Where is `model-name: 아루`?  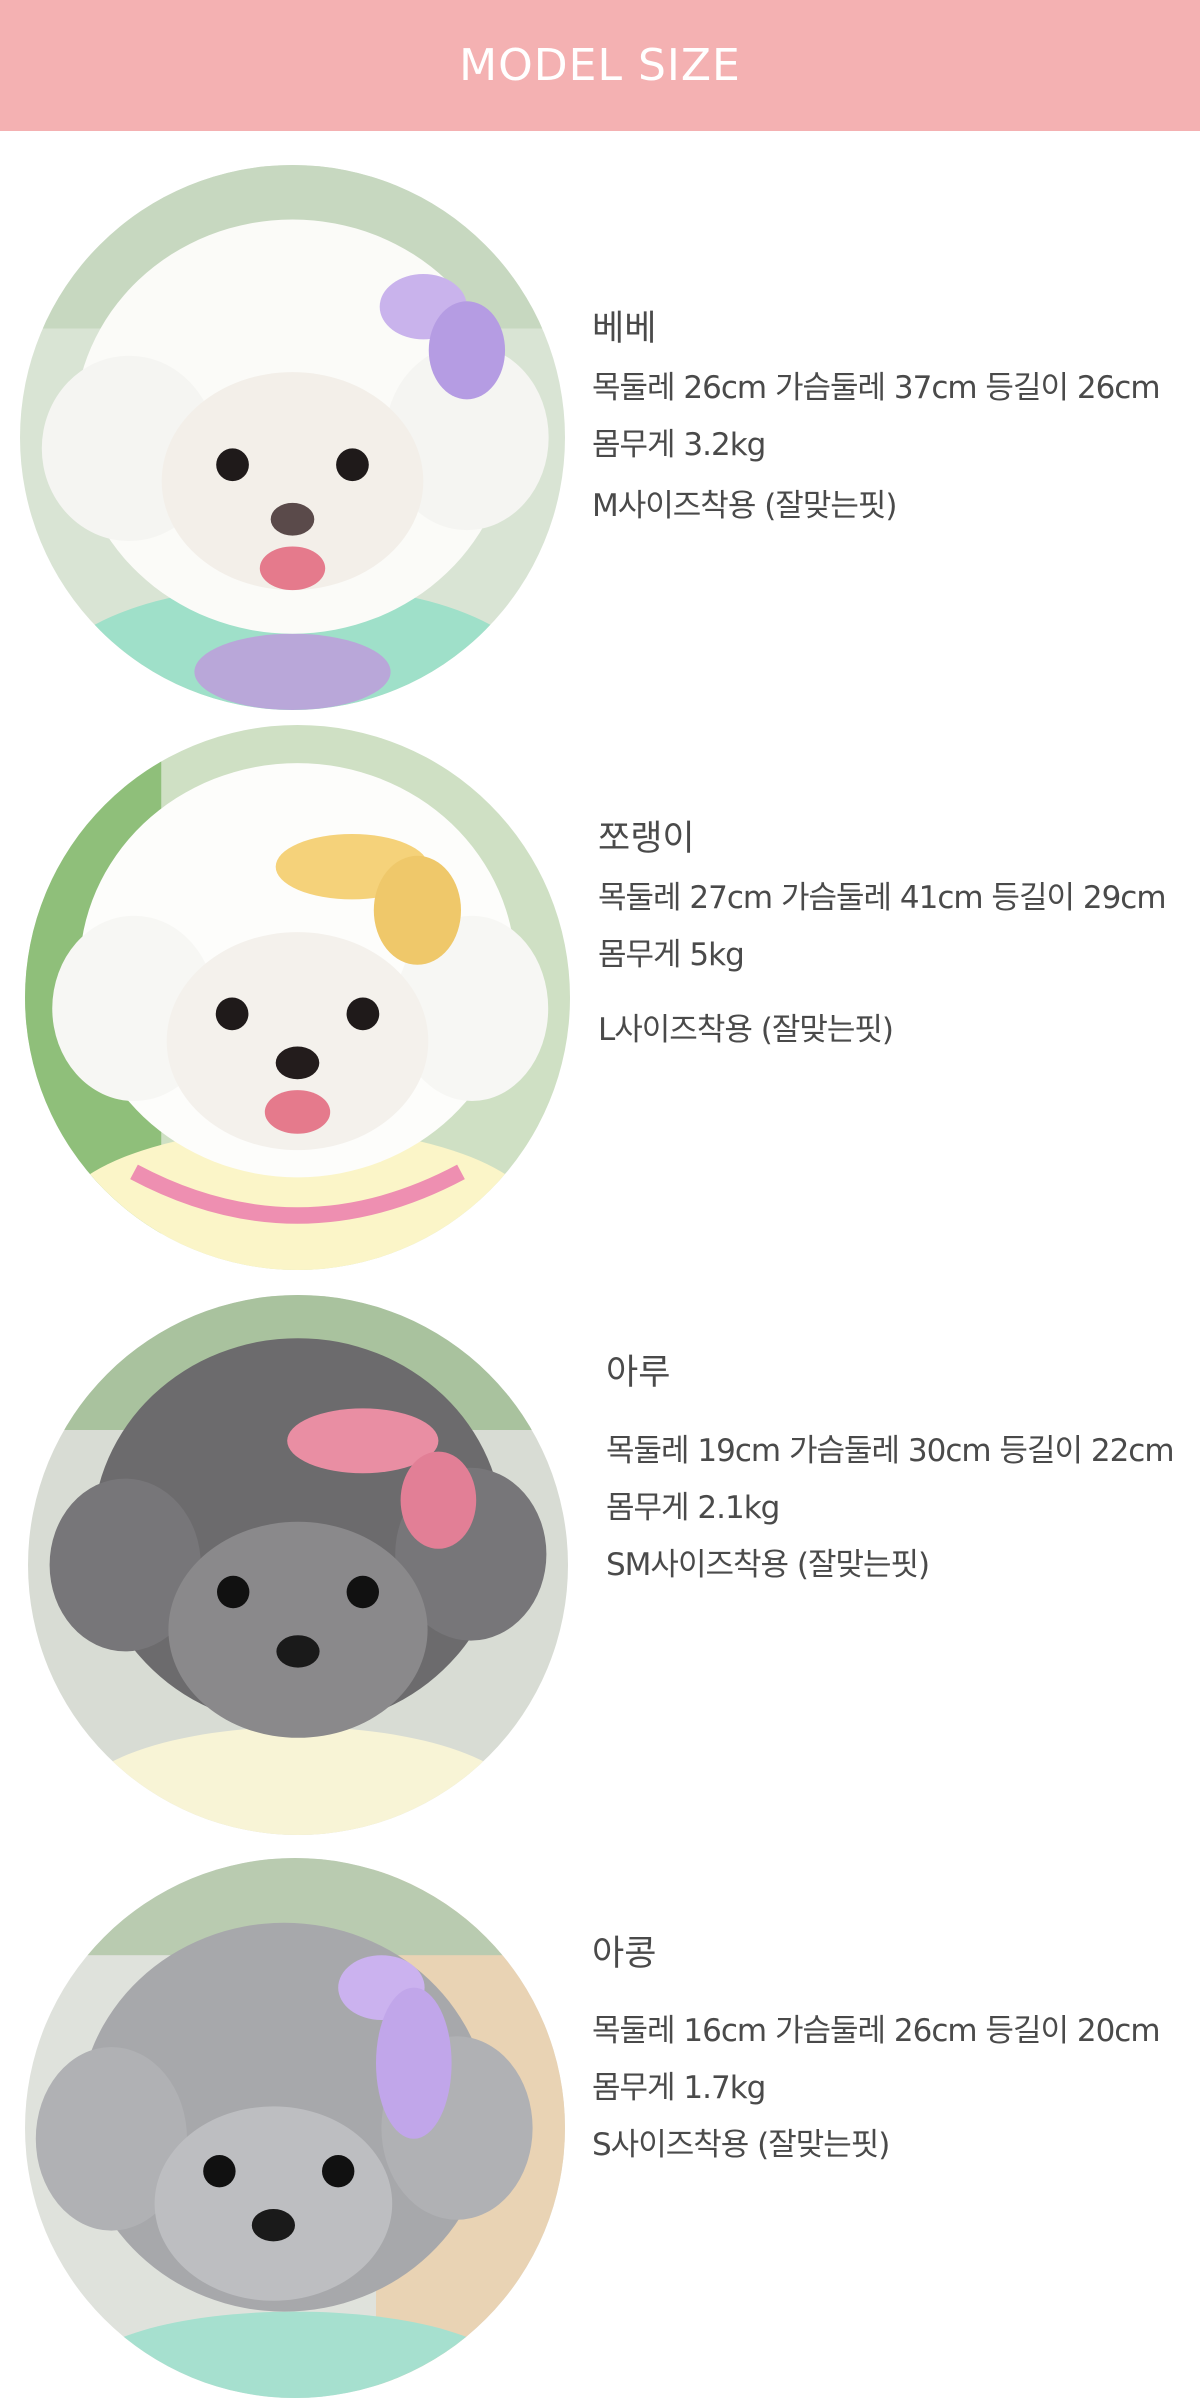 model-name: 아루 is located at coordinates (638, 1373).